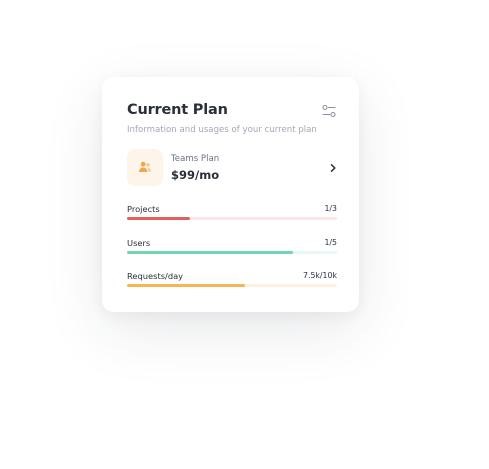 Image resolution: width=489 pixels, height=469 pixels. What do you see at coordinates (177, 110) in the screenshot?
I see `card-title: Current Plan` at bounding box center [177, 110].